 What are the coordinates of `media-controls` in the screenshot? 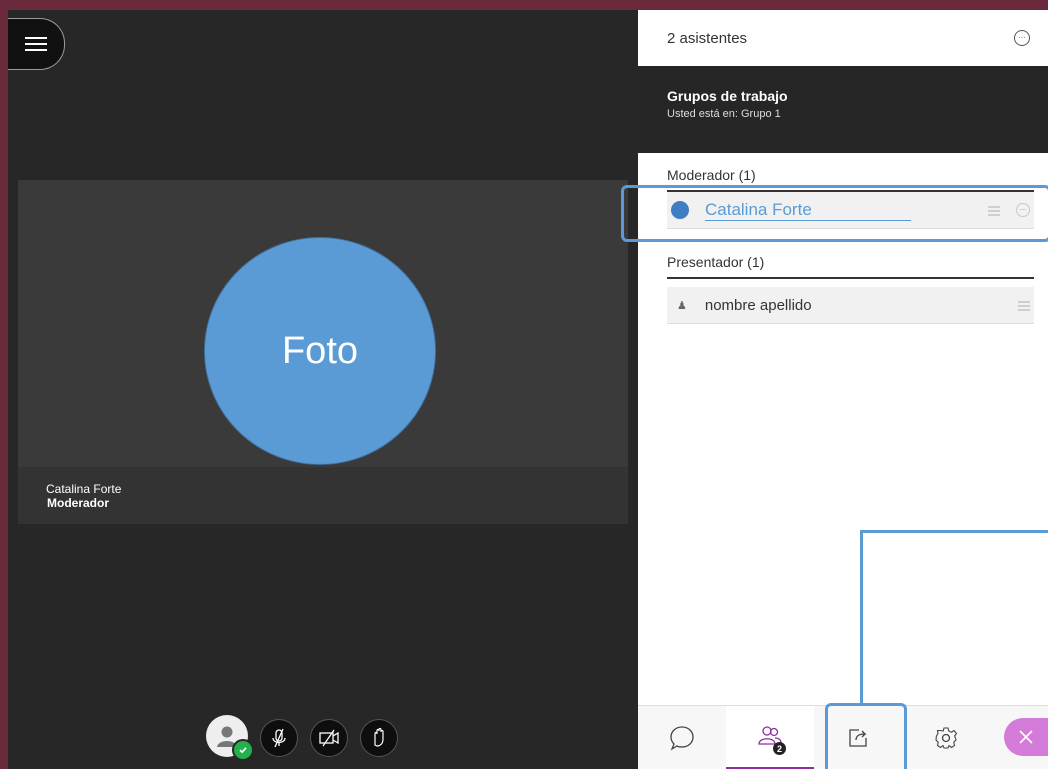 It's located at (302, 738).